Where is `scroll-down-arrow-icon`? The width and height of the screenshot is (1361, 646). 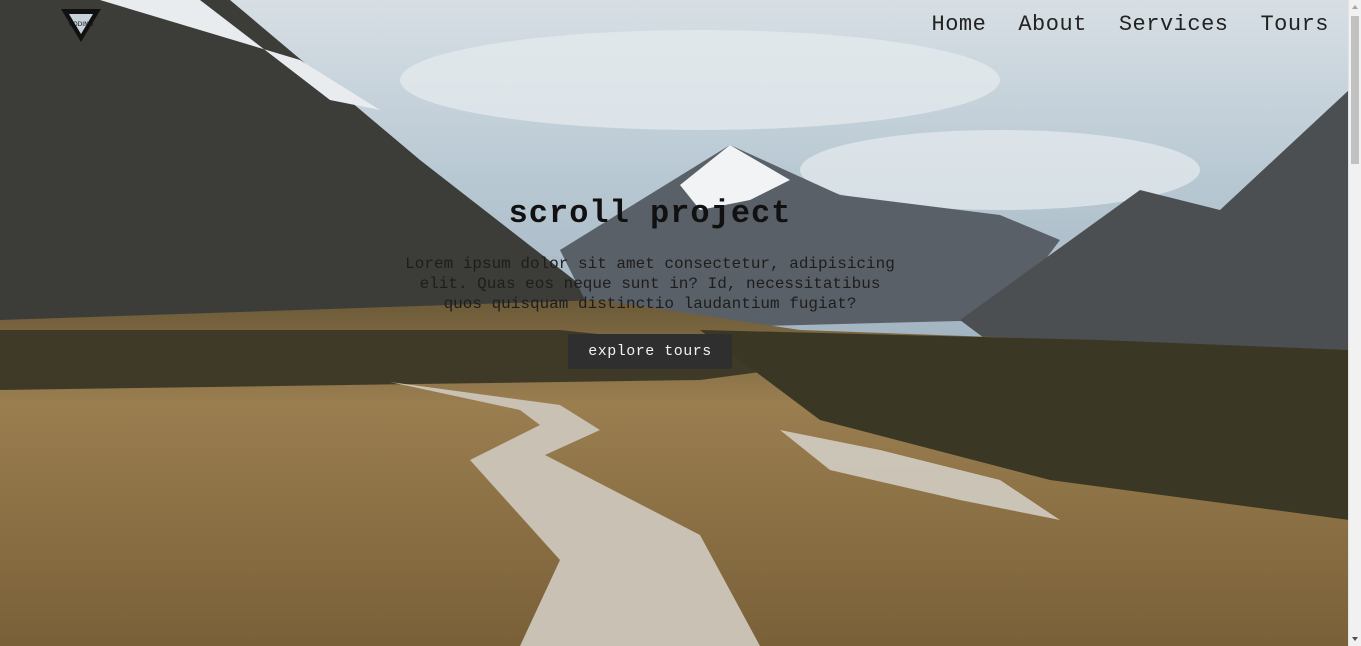
scroll-down-arrow-icon is located at coordinates (1355, 639).